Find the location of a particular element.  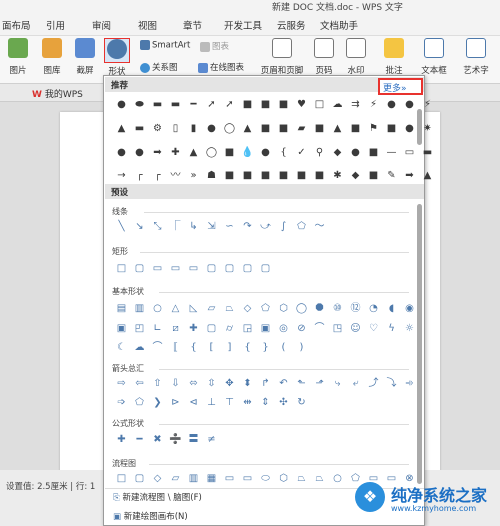

wave-shape-icon: 〰 is located at coordinates (175, 176).